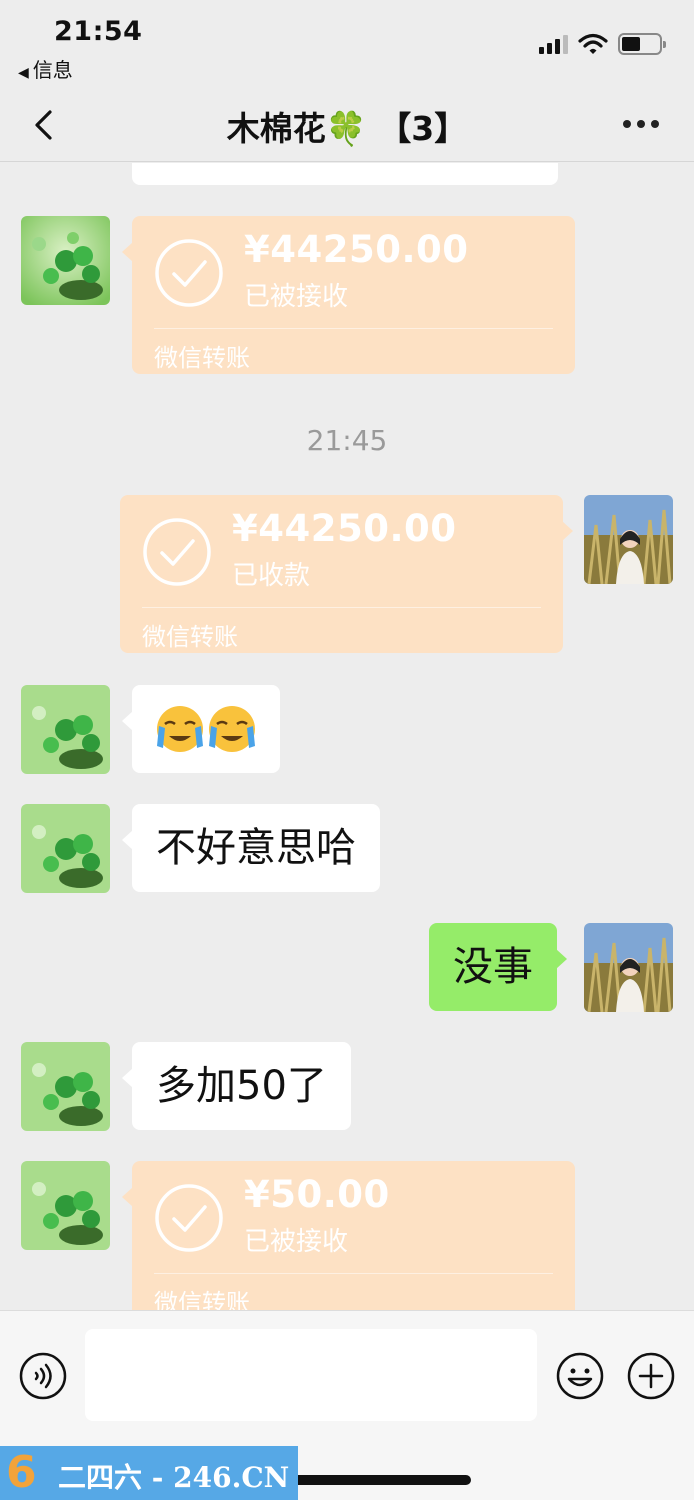 The image size is (694, 1500). Describe the element at coordinates (23, 73) in the screenshot. I see `back-triangle-icon: ◀` at that location.